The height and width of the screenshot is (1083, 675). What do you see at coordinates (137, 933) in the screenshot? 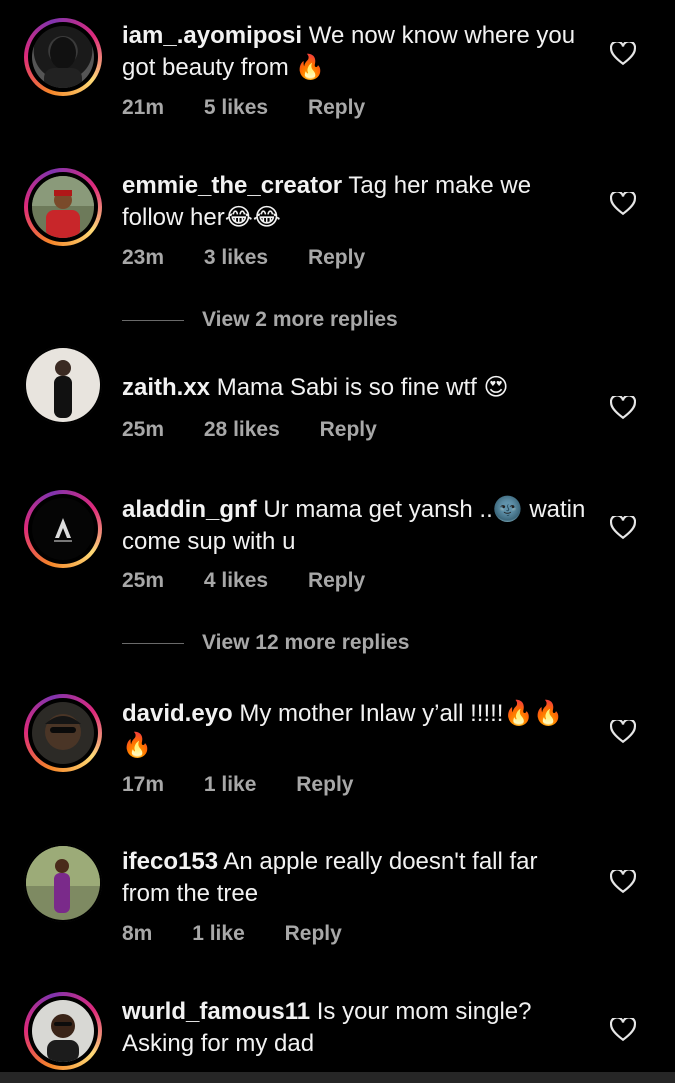
I see `comment-time: 8m` at bounding box center [137, 933].